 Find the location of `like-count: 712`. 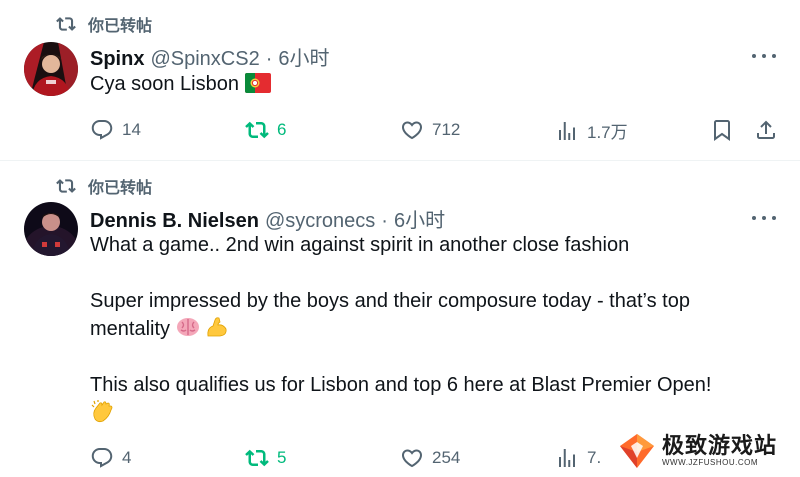

like-count: 712 is located at coordinates (446, 129).